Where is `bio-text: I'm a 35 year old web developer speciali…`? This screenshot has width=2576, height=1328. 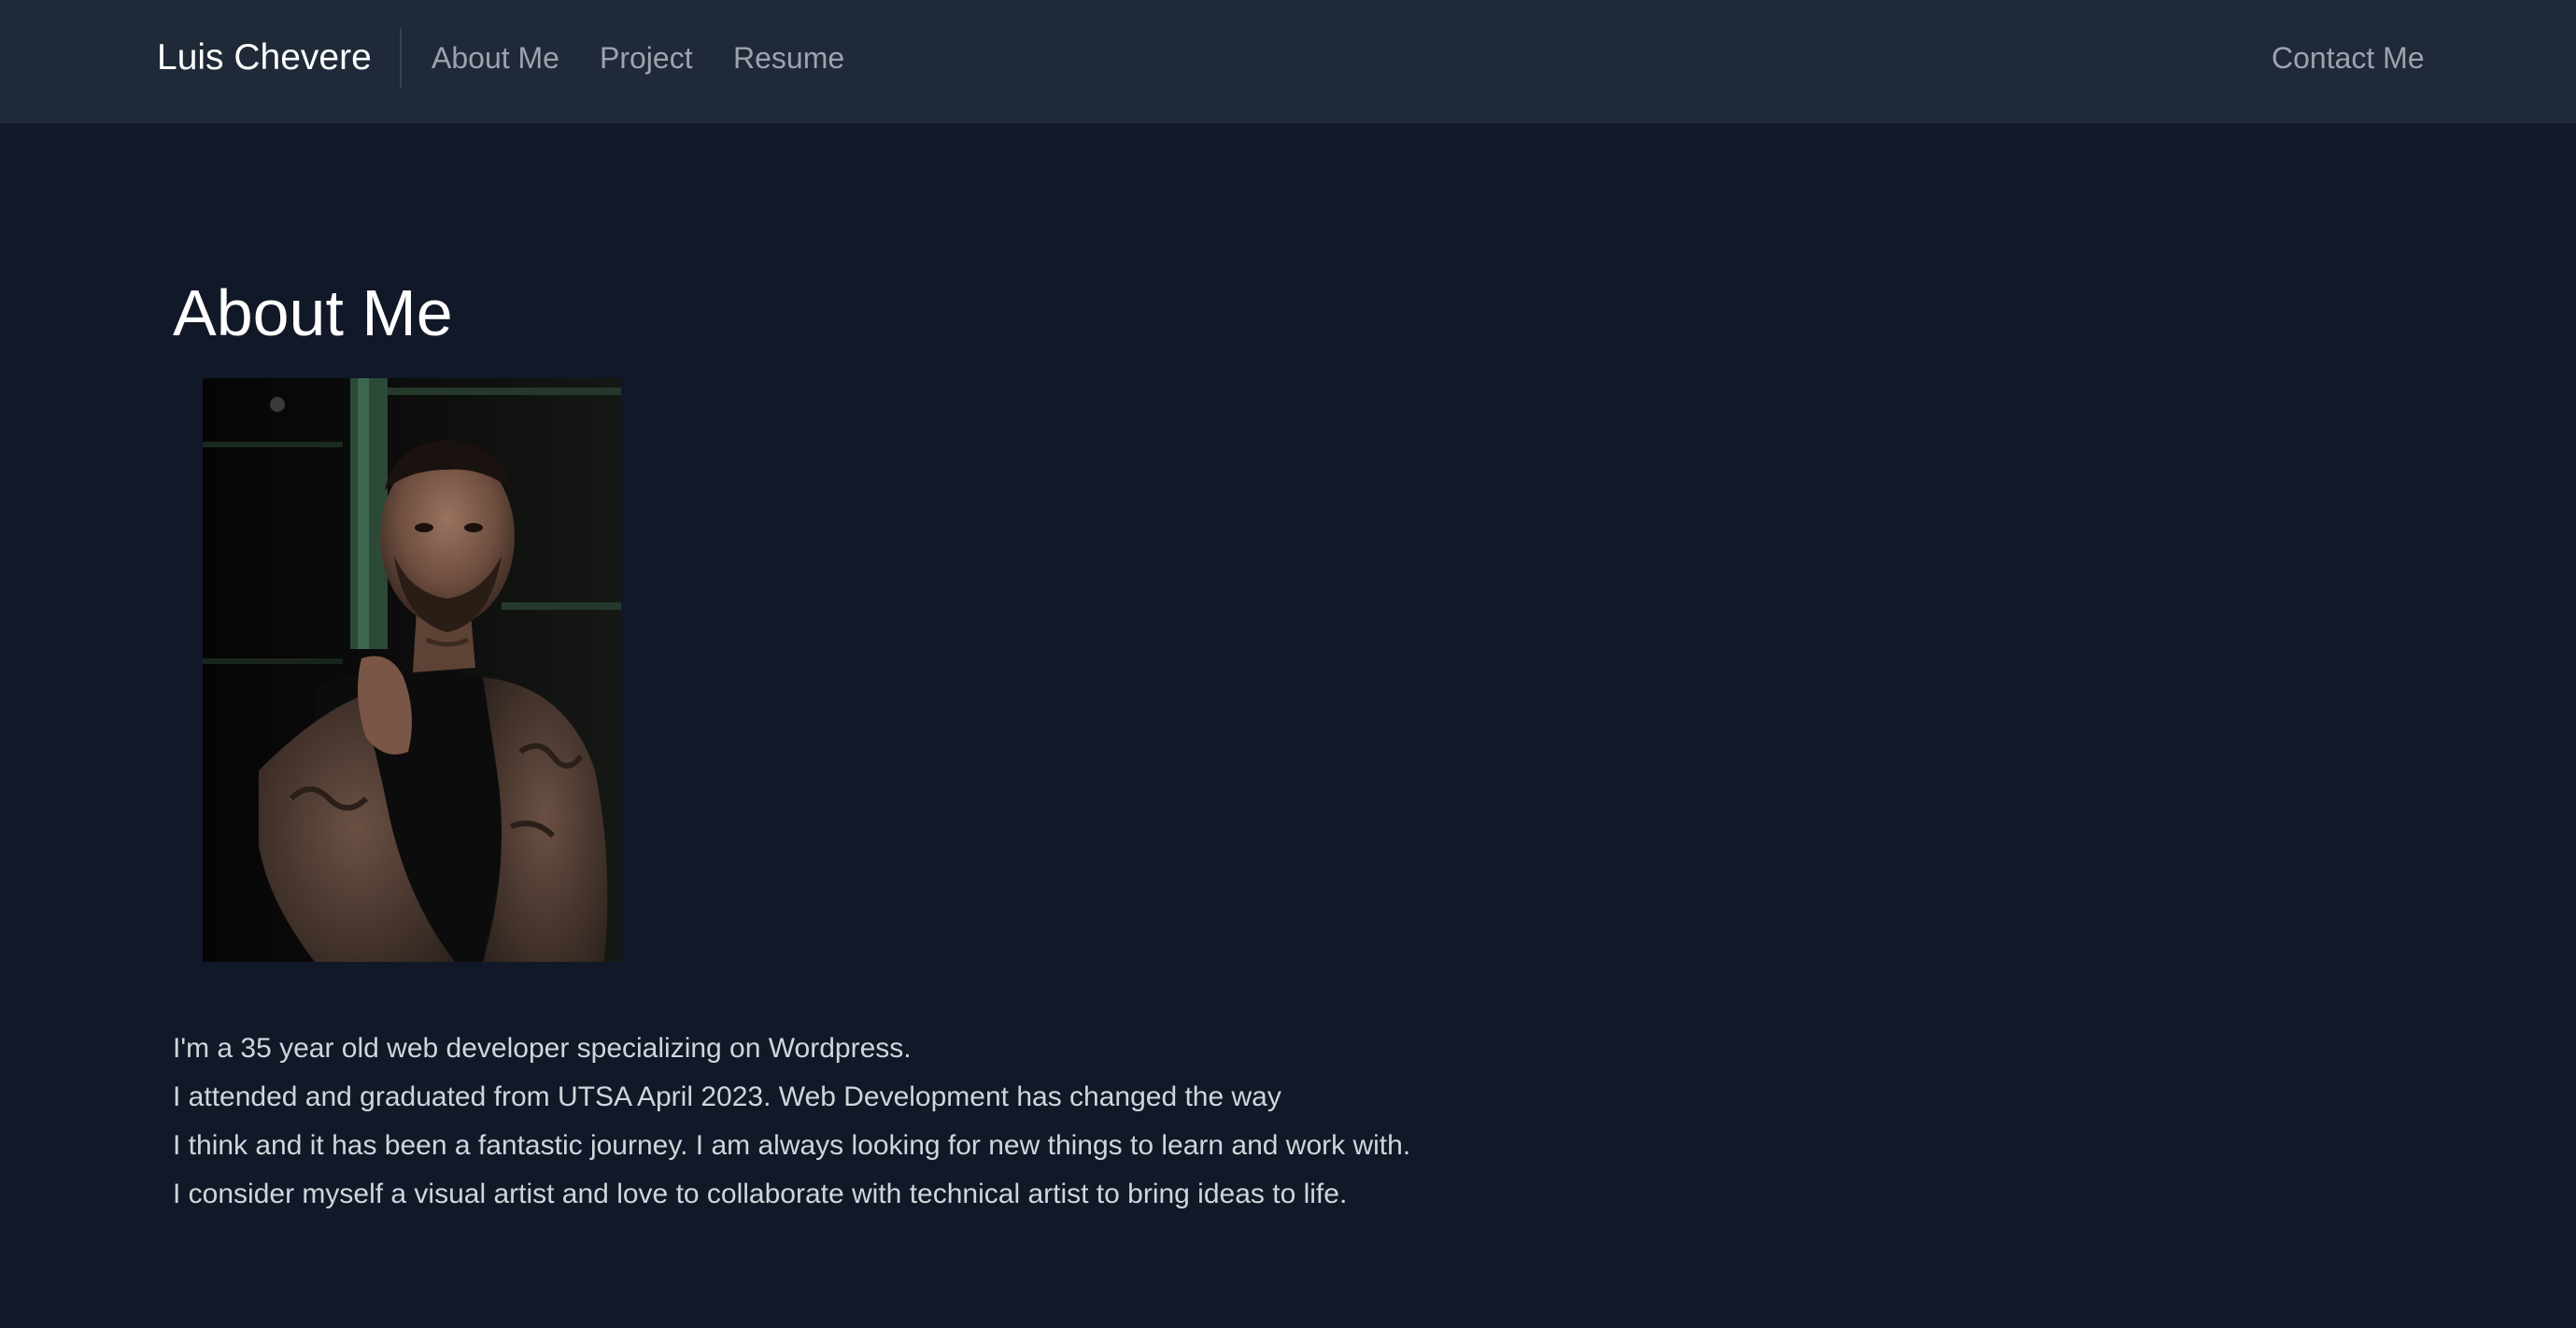
bio-text: I'm a 35 year old web developer speciali… is located at coordinates (1060, 1121).